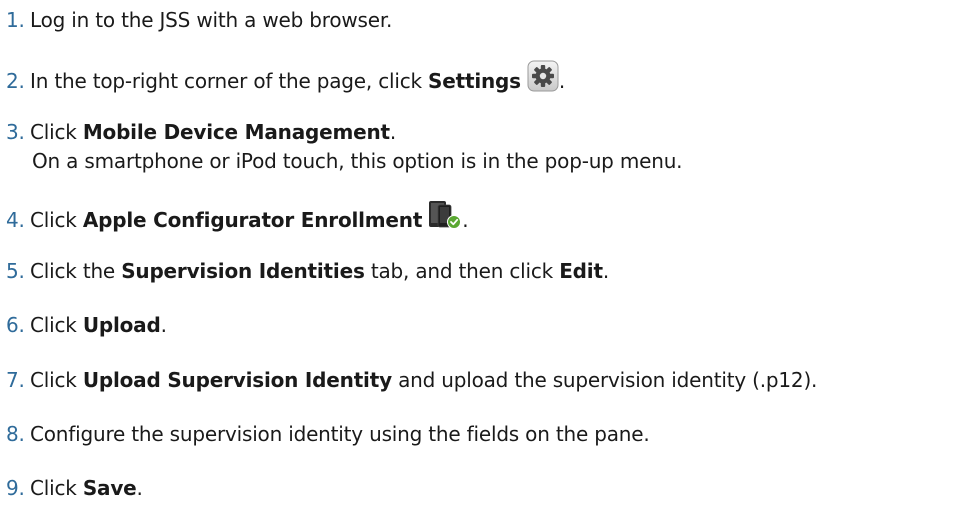 The image size is (964, 518). Describe the element at coordinates (474, 81) in the screenshot. I see `settings-label: Settings` at that location.